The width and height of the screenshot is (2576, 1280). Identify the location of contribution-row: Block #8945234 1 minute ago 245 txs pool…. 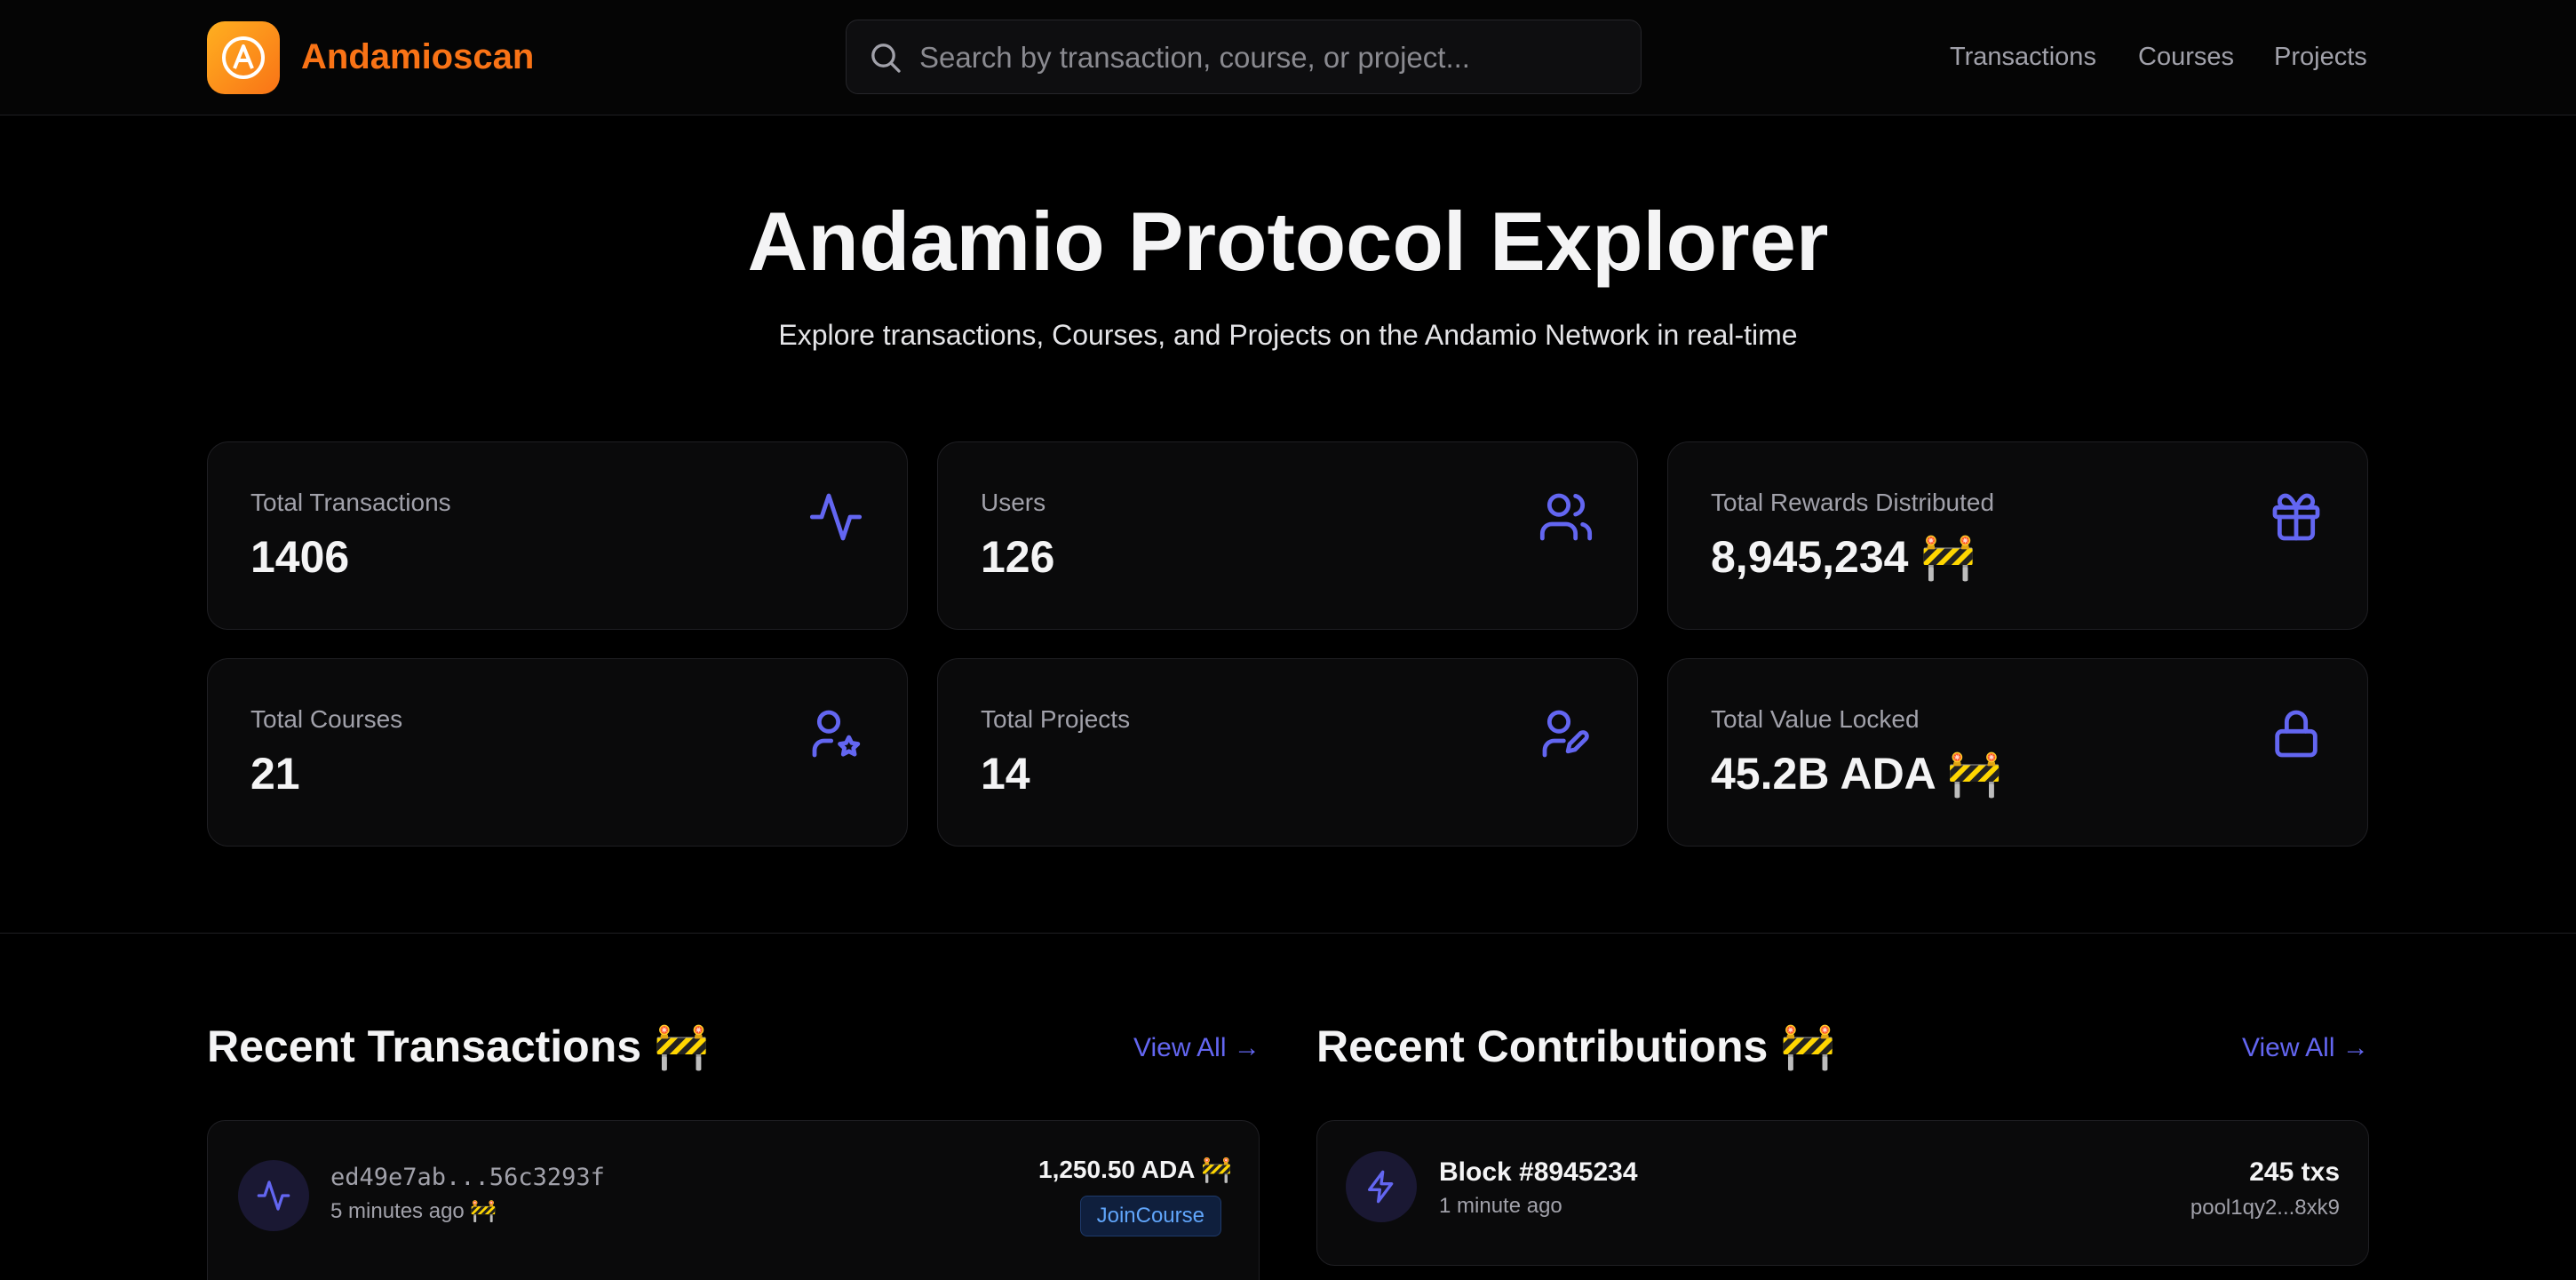
(1842, 1193).